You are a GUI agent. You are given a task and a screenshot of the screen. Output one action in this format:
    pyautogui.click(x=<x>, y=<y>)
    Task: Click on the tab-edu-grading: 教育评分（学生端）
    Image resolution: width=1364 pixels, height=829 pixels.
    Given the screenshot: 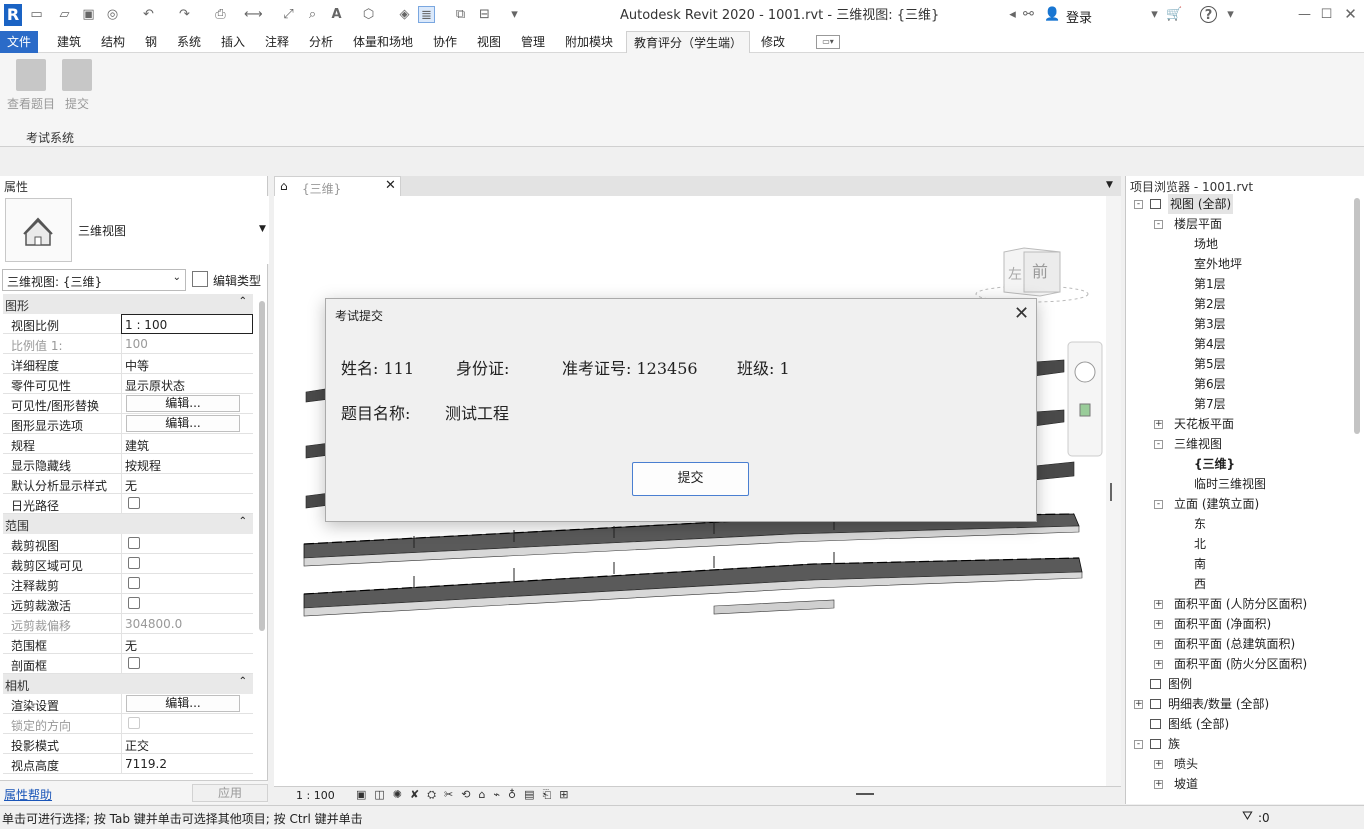 What is the action you would take?
    pyautogui.click(x=688, y=42)
    